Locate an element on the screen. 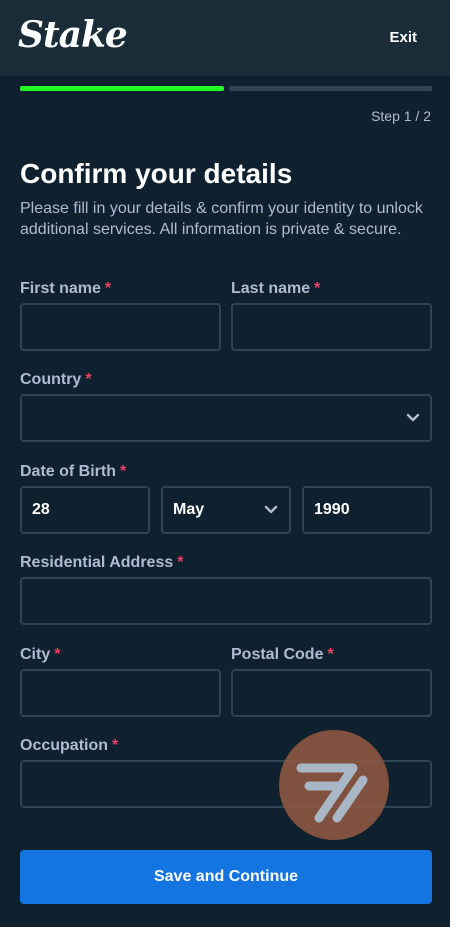  dob-month-value: May is located at coordinates (189, 509).